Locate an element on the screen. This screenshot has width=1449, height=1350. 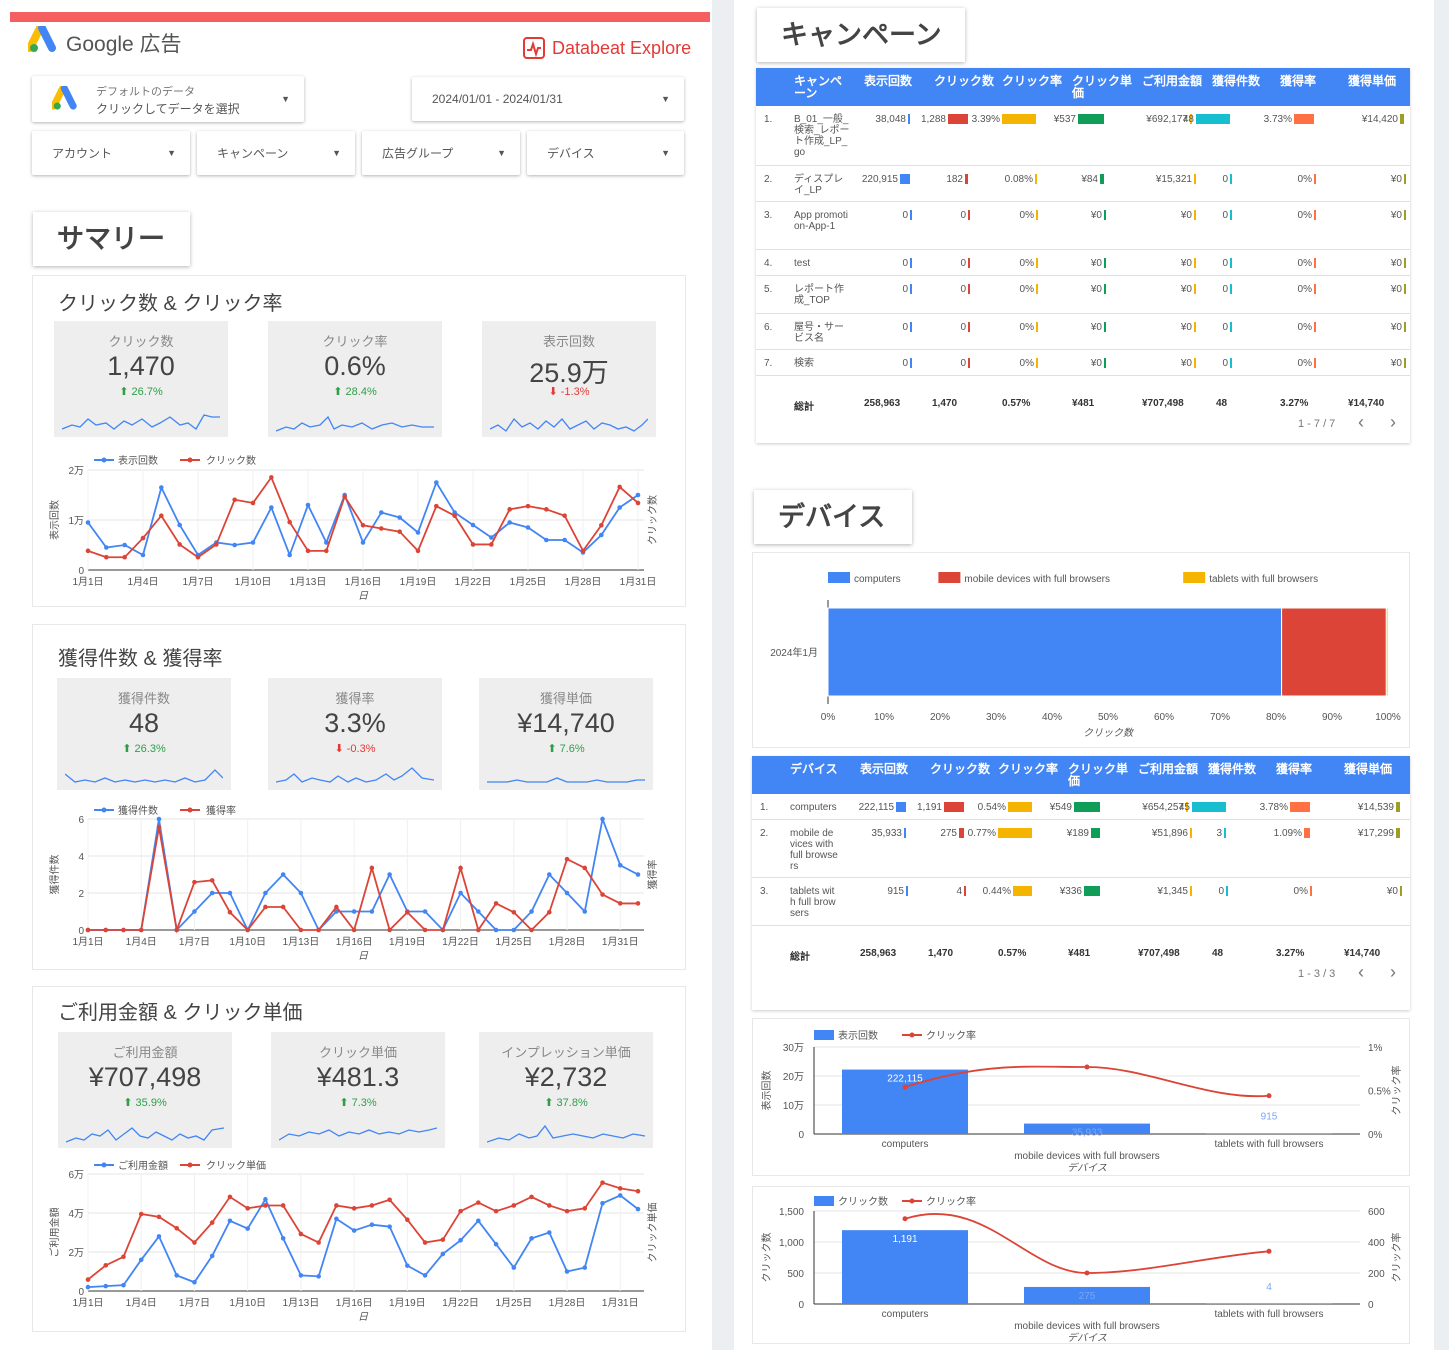
x-tick-label: 1月10日 is located at coordinates (253, 582).